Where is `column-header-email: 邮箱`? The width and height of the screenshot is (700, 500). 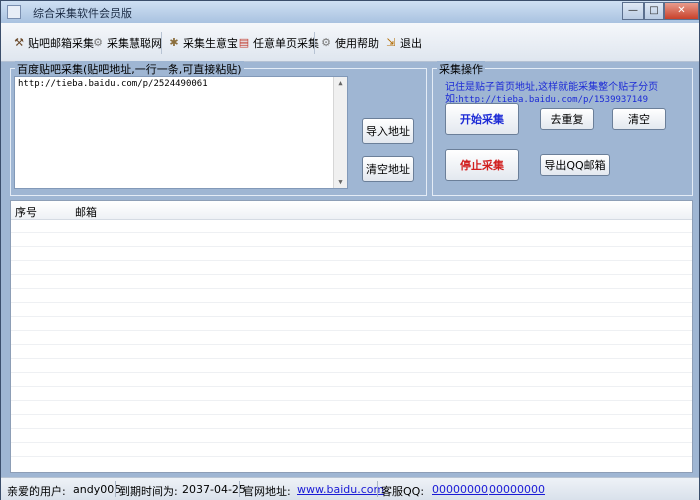 column-header-email: 邮箱 is located at coordinates (86, 212).